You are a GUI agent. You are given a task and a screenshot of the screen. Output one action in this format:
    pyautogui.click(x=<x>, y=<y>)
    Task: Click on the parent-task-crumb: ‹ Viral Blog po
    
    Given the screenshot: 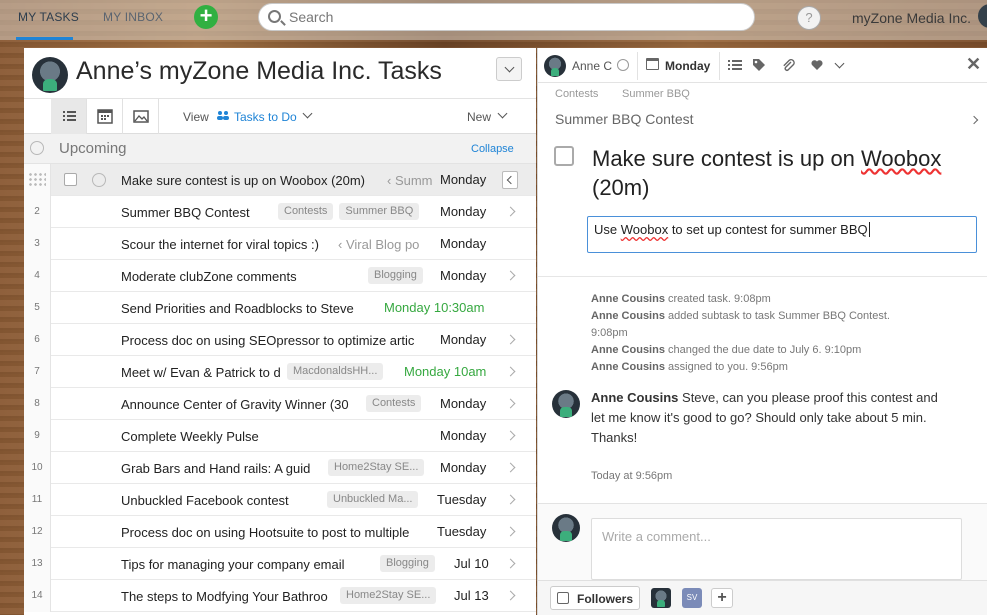 What is the action you would take?
    pyautogui.click(x=386, y=244)
    